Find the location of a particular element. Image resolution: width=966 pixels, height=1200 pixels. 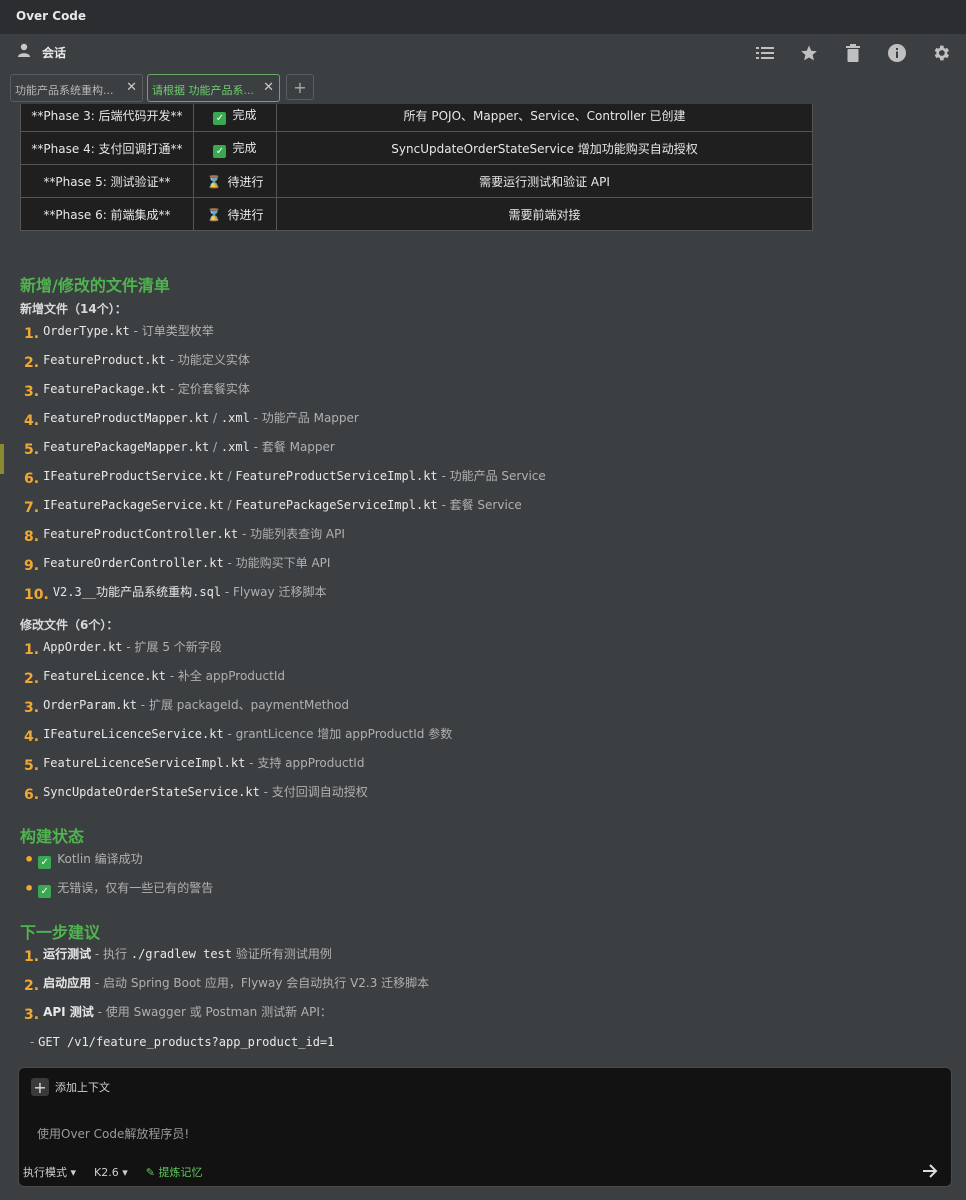

list-item: • ✓ 无错误，仅有一些已有的警告 is located at coordinates (119, 888).